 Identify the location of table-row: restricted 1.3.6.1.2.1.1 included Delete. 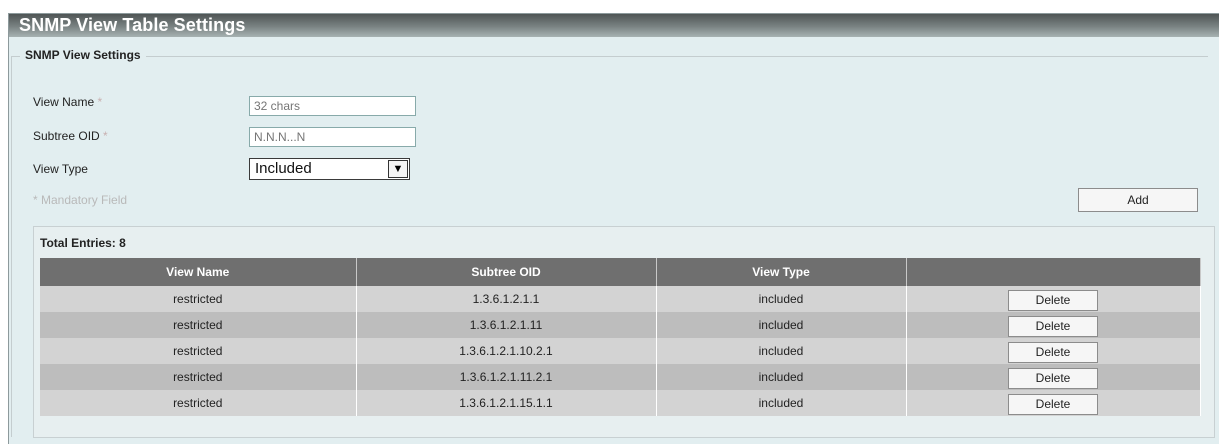
(620, 299).